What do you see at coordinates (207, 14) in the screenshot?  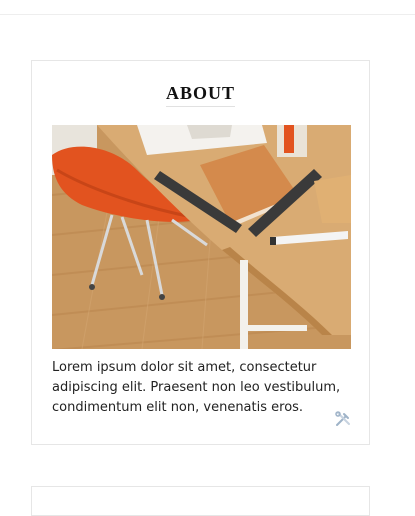 I see `top-divider` at bounding box center [207, 14].